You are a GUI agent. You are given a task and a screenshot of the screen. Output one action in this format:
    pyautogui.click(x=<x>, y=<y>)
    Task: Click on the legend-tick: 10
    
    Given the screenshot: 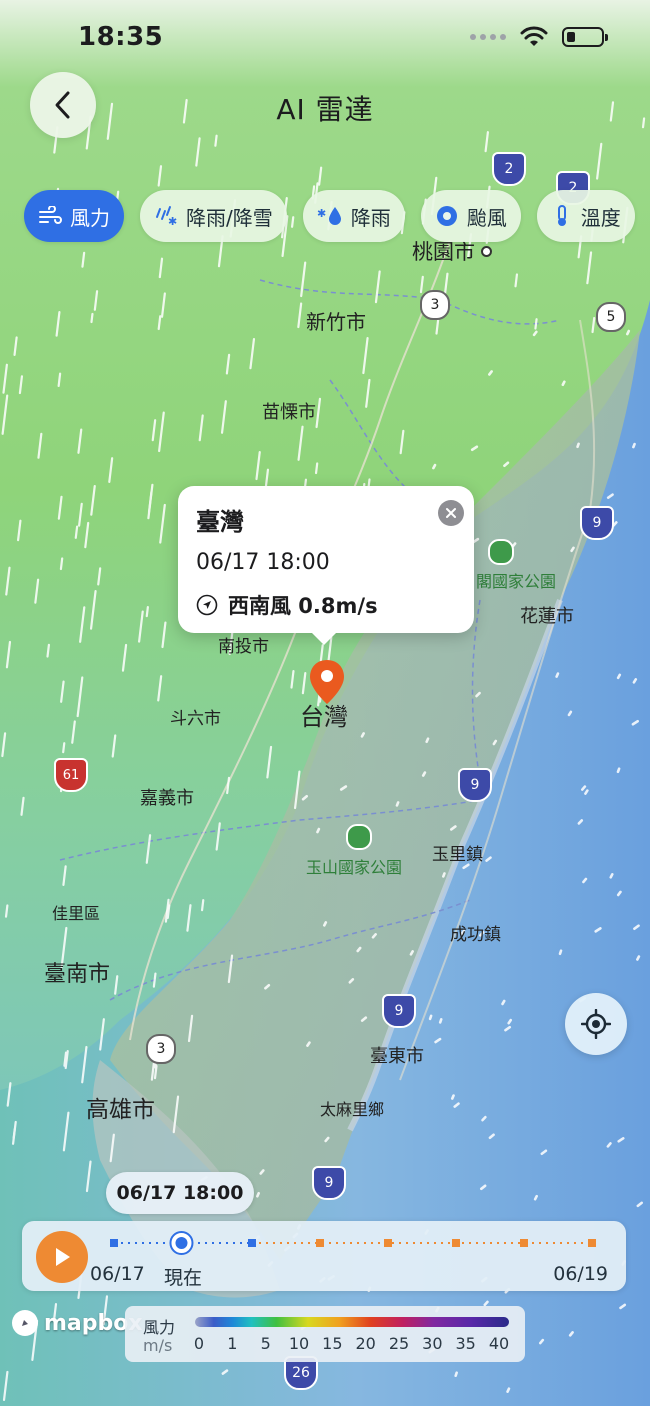 What is the action you would take?
    pyautogui.click(x=299, y=1343)
    